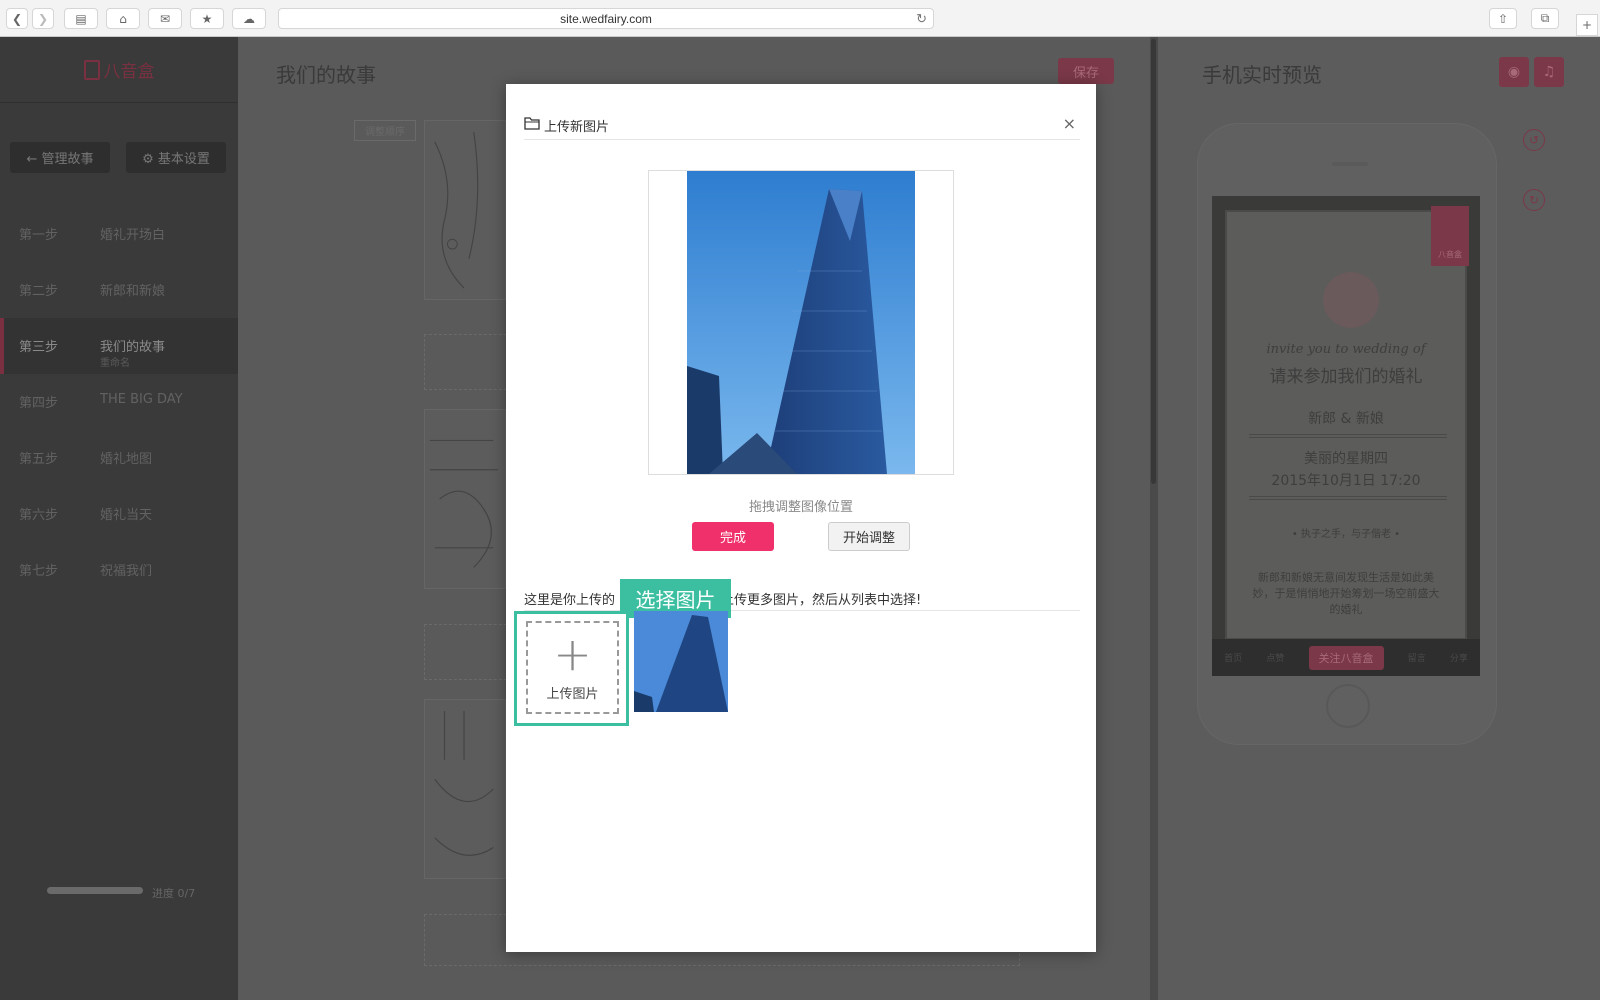 The height and width of the screenshot is (1000, 1600). I want to click on flower-icon, so click(1351, 300).